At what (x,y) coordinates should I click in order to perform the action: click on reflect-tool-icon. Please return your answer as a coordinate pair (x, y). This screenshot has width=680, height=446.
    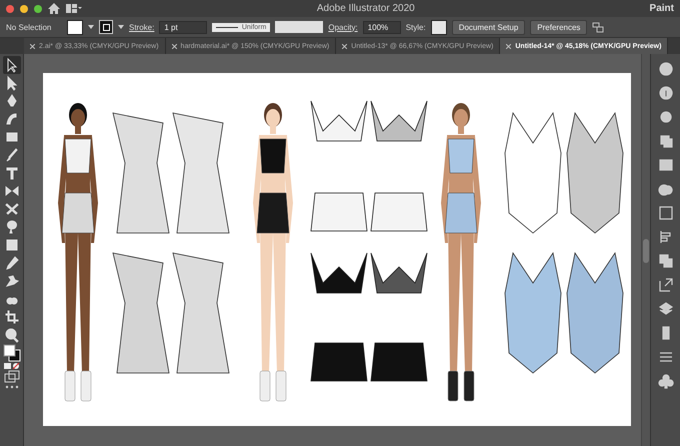
    Looking at the image, I should click on (11, 191).